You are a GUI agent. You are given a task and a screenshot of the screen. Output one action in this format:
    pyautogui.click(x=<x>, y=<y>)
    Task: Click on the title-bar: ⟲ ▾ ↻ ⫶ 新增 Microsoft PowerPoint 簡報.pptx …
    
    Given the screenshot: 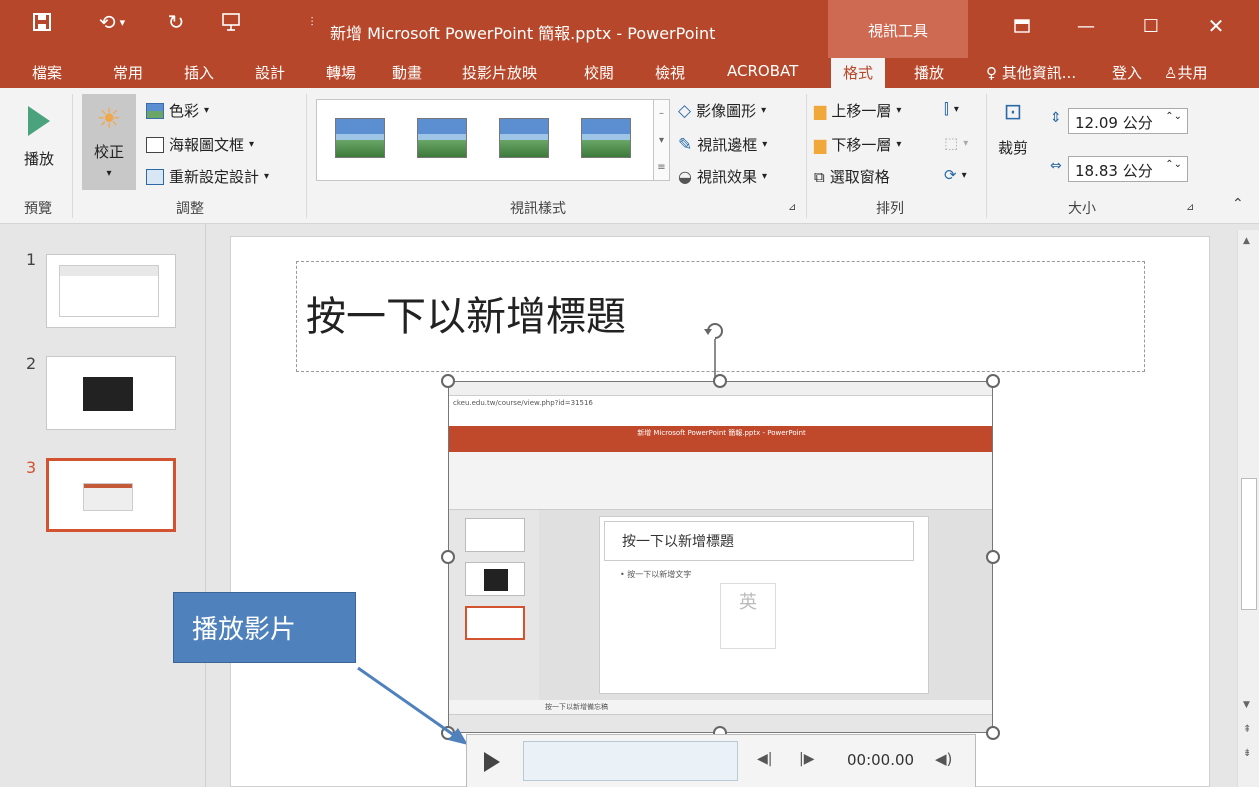 What is the action you would take?
    pyautogui.click(x=629, y=29)
    